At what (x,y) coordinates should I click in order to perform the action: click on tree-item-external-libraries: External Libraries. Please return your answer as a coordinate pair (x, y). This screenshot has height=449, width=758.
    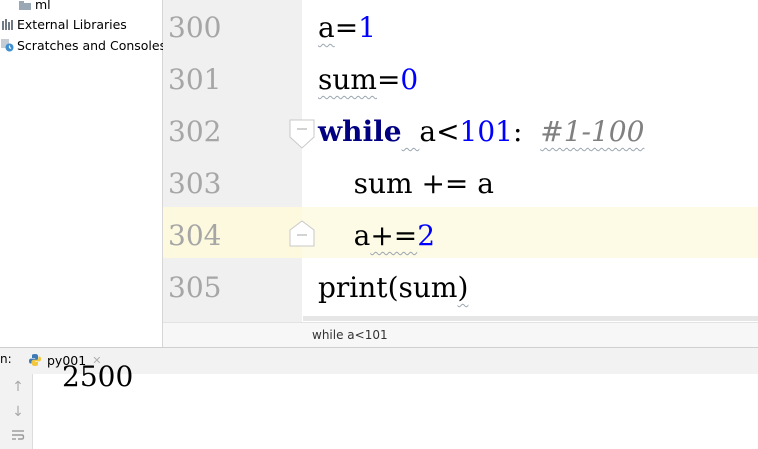
    Looking at the image, I should click on (63, 24).